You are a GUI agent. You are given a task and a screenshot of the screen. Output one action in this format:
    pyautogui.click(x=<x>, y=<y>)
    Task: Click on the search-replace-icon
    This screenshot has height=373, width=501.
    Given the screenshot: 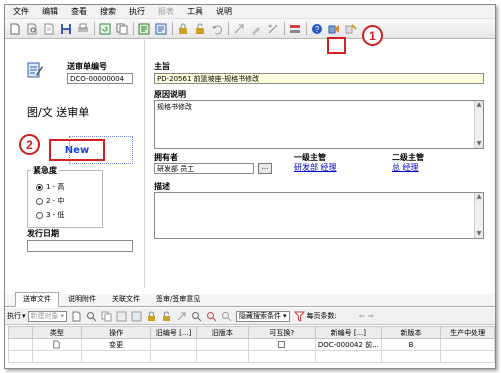 What is the action you would take?
    pyautogui.click(x=211, y=316)
    